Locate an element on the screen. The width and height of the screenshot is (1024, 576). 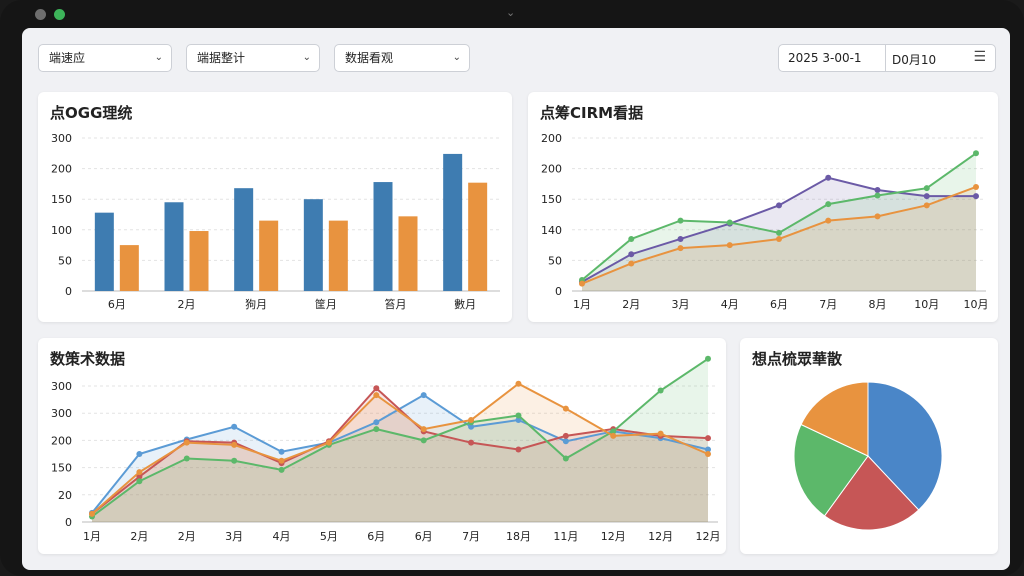
x-tick-label: 12月 is located at coordinates (708, 536).